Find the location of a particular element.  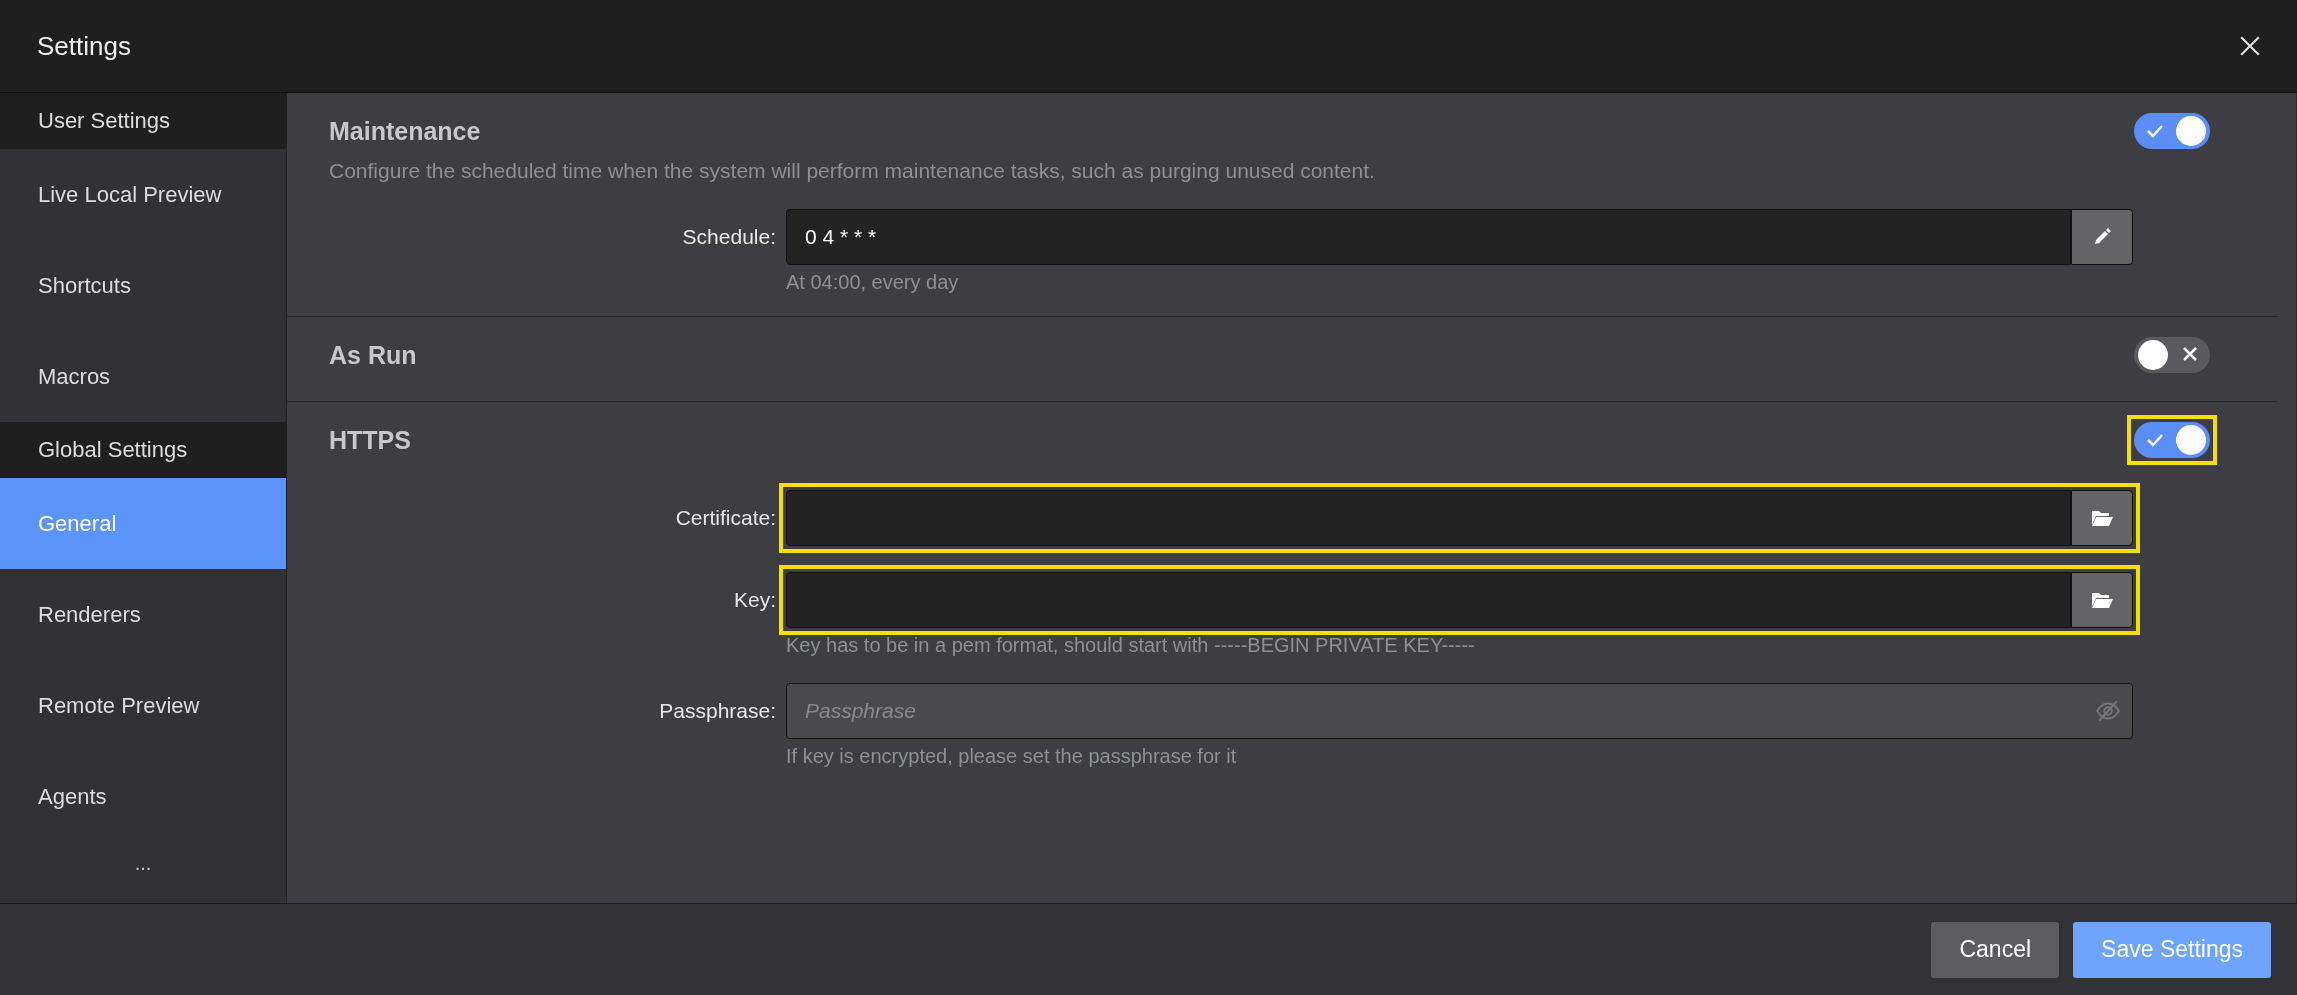

field-label: Key: is located at coordinates (754, 600).